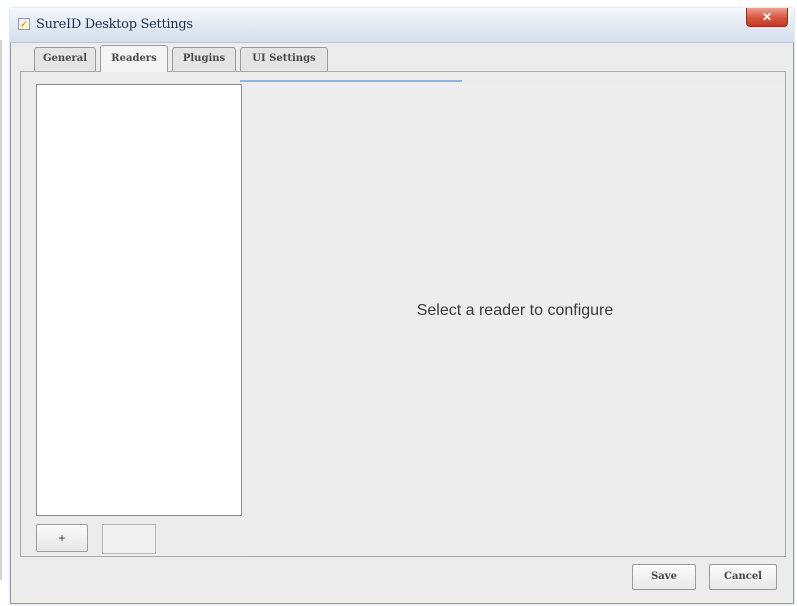 The height and width of the screenshot is (606, 797). What do you see at coordinates (114, 24) in the screenshot?
I see `window-title: SureID Desktop Settings` at bounding box center [114, 24].